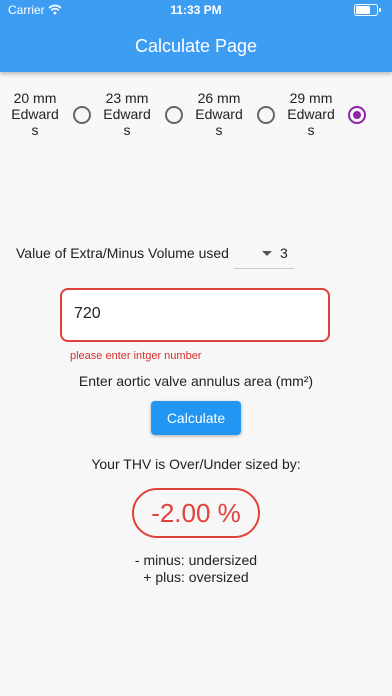 The height and width of the screenshot is (696, 392). I want to click on minus-note: - minus: undersized, so click(196, 560).